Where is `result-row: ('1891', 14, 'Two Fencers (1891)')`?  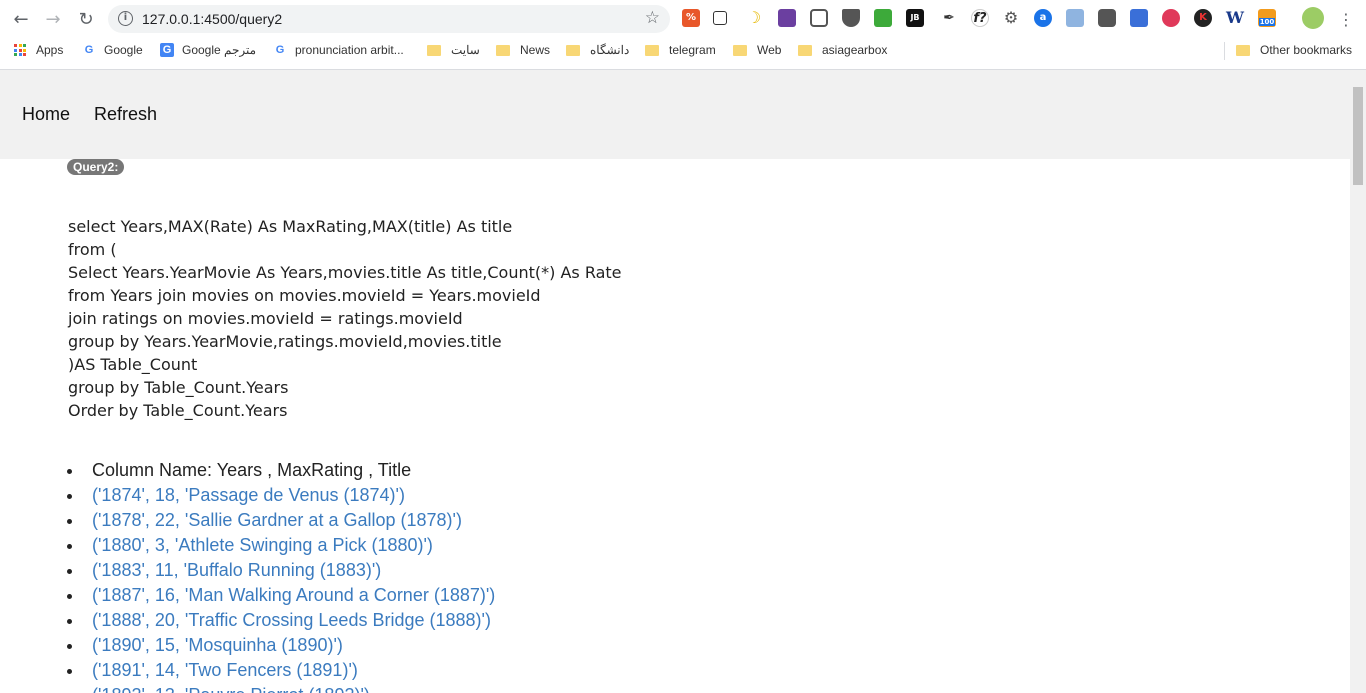 result-row: ('1891', 14, 'Two Fencers (1891)') is located at coordinates (280, 670).